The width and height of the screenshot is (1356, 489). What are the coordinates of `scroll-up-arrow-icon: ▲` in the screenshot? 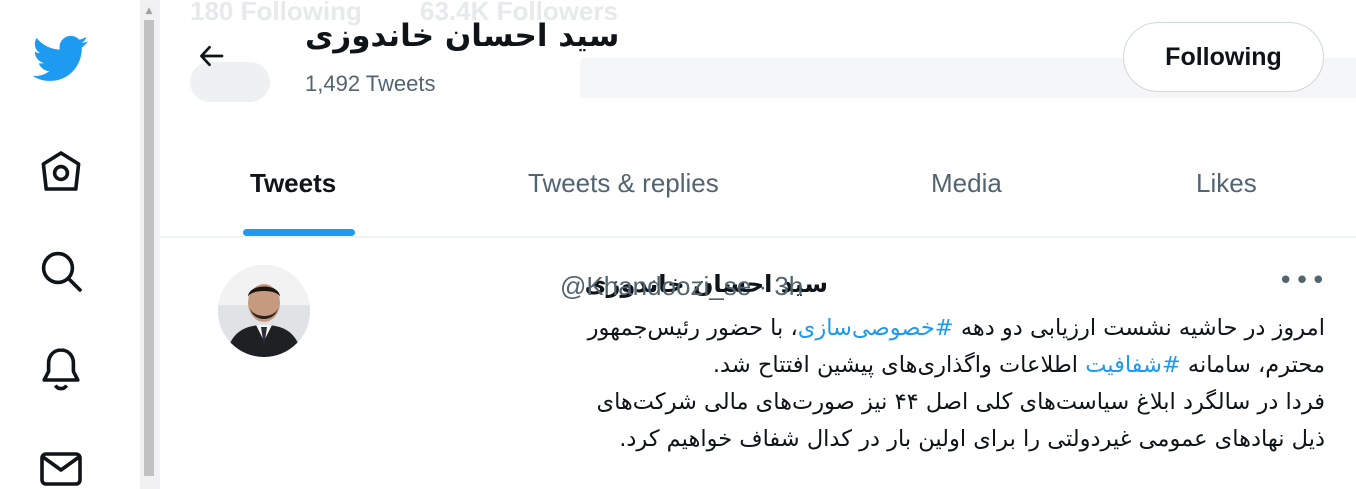 It's located at (149, 11).